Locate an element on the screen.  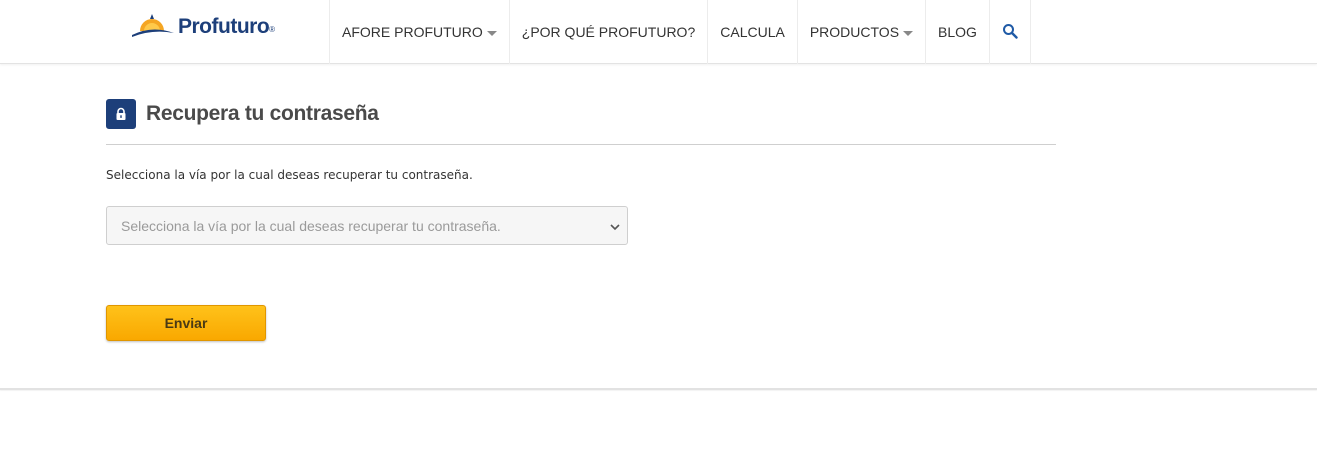
nav-por-que-profuturo: ¿POR QUÉ PROFUTURO? is located at coordinates (607, 32).